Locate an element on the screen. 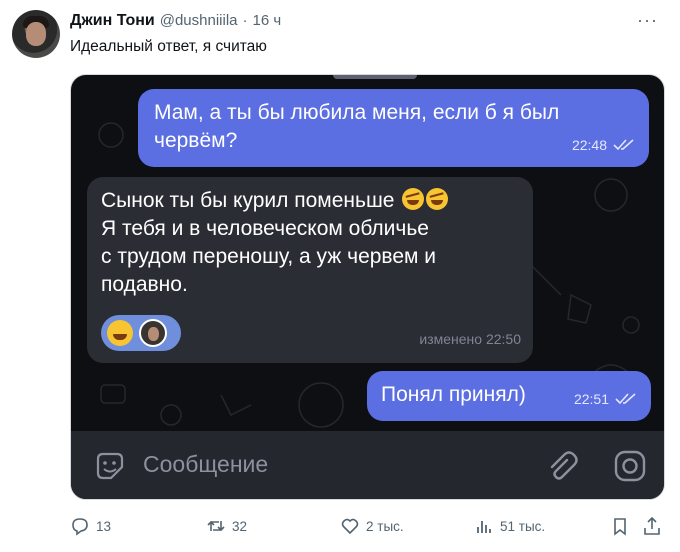 The image size is (680, 552). reply-icon is located at coordinates (80, 527).